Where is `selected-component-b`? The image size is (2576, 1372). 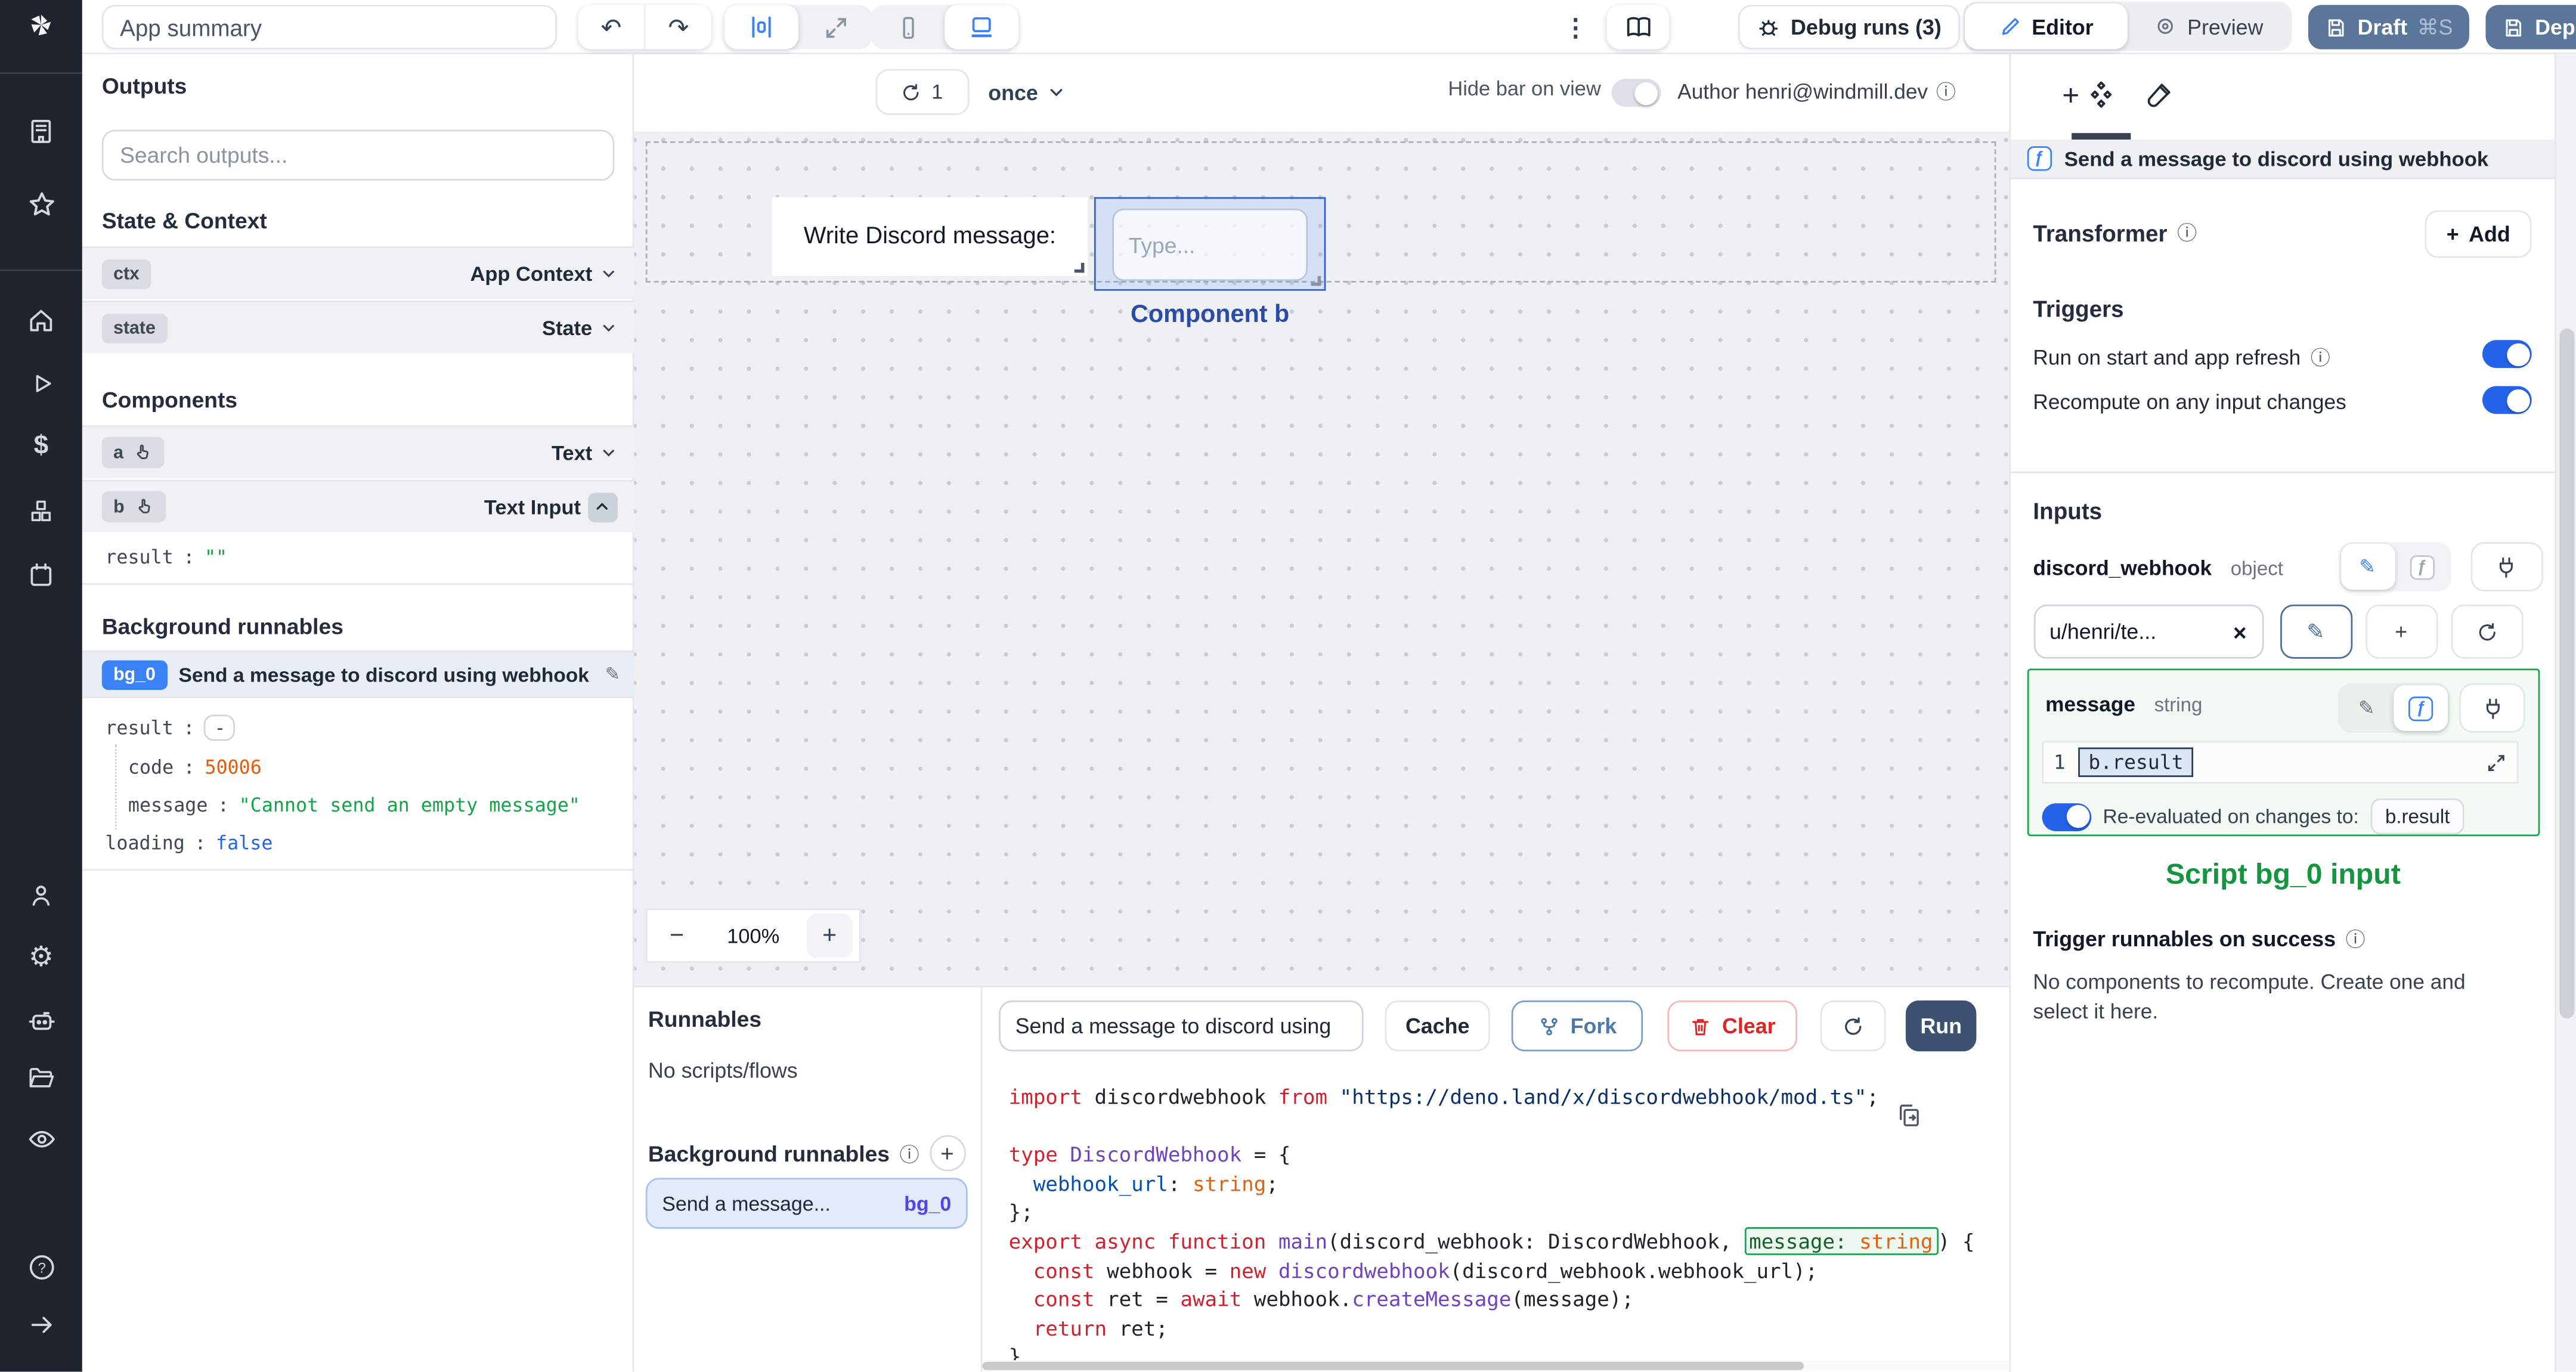
selected-component-b is located at coordinates (1210, 244).